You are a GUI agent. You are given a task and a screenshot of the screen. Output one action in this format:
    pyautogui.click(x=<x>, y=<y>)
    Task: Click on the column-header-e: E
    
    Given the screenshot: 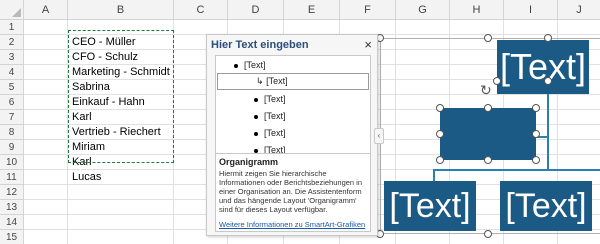 What is the action you would take?
    pyautogui.click(x=312, y=10)
    